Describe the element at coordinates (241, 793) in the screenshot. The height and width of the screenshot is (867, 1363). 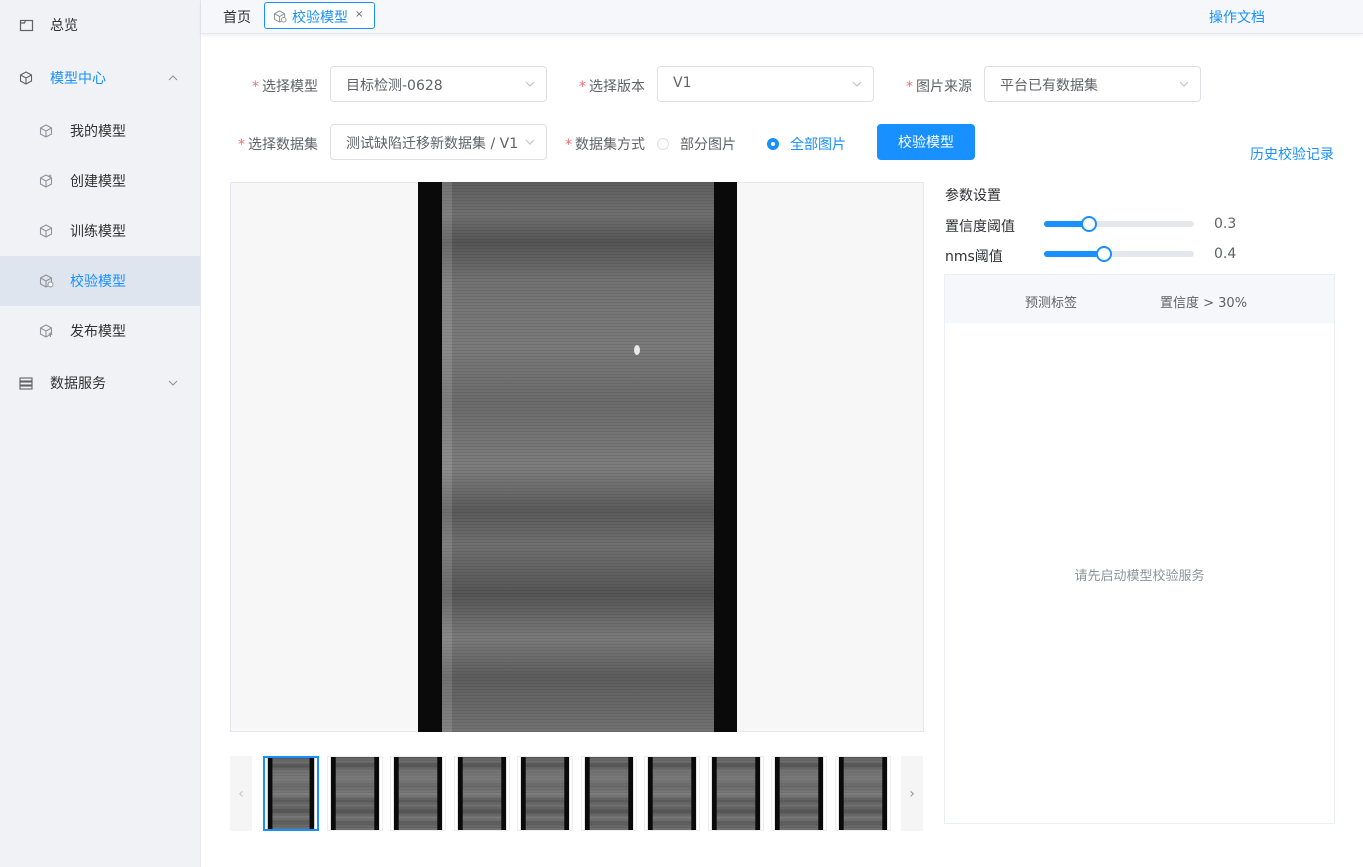
I see `thumb-prev-button: ‹` at that location.